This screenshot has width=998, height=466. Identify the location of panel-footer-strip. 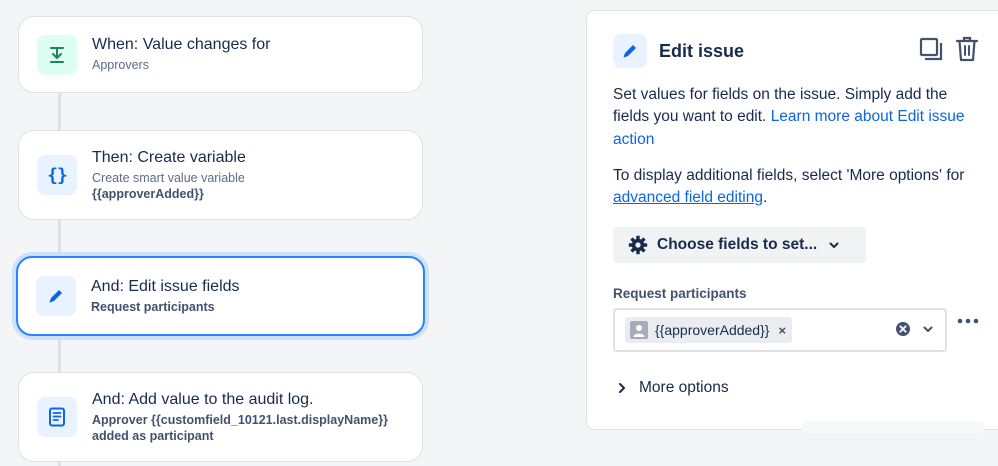
(893, 427).